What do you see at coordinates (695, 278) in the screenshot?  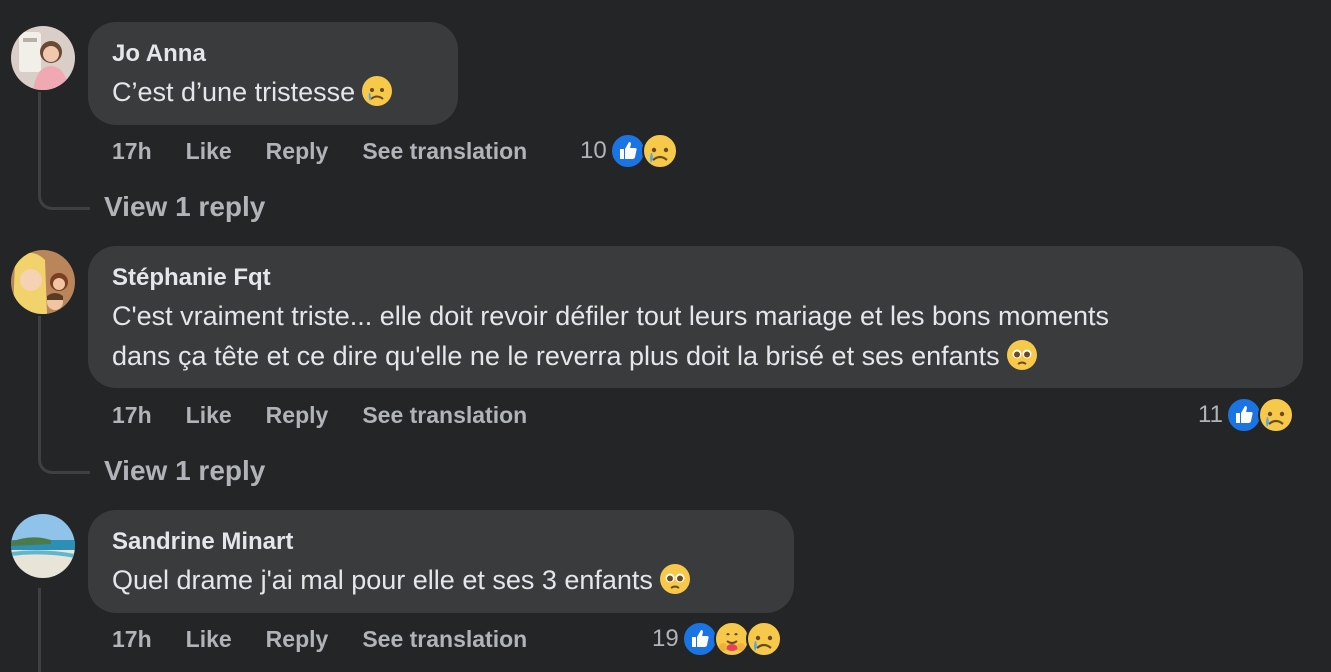 I see `comment-author: Stéphanie Fqt` at bounding box center [695, 278].